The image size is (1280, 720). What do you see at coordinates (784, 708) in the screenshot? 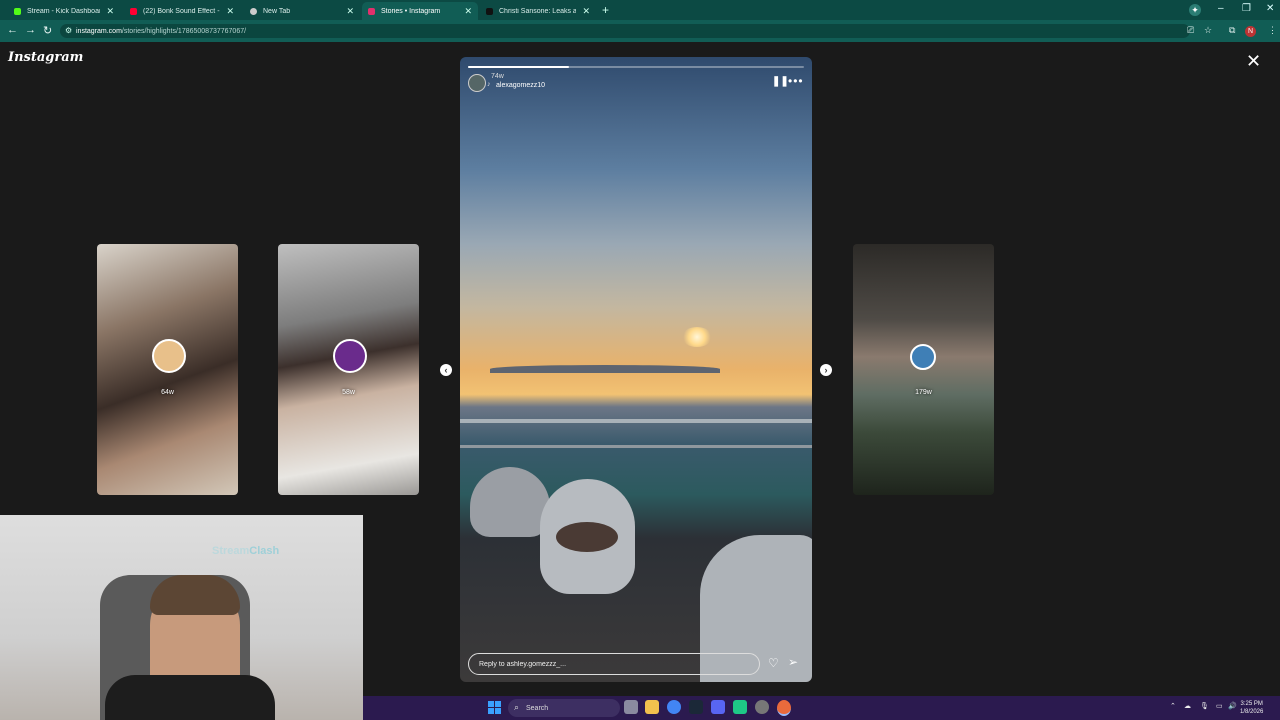
I see `chrome-active-icon` at bounding box center [784, 708].